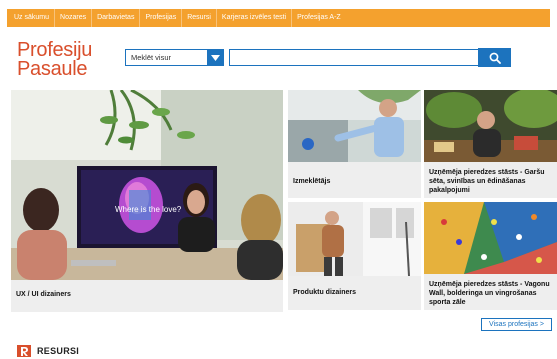 The height and width of the screenshot is (359, 557). Describe the element at coordinates (325, 292) in the screenshot. I see `tile-caption: Produktu dizainers` at that location.